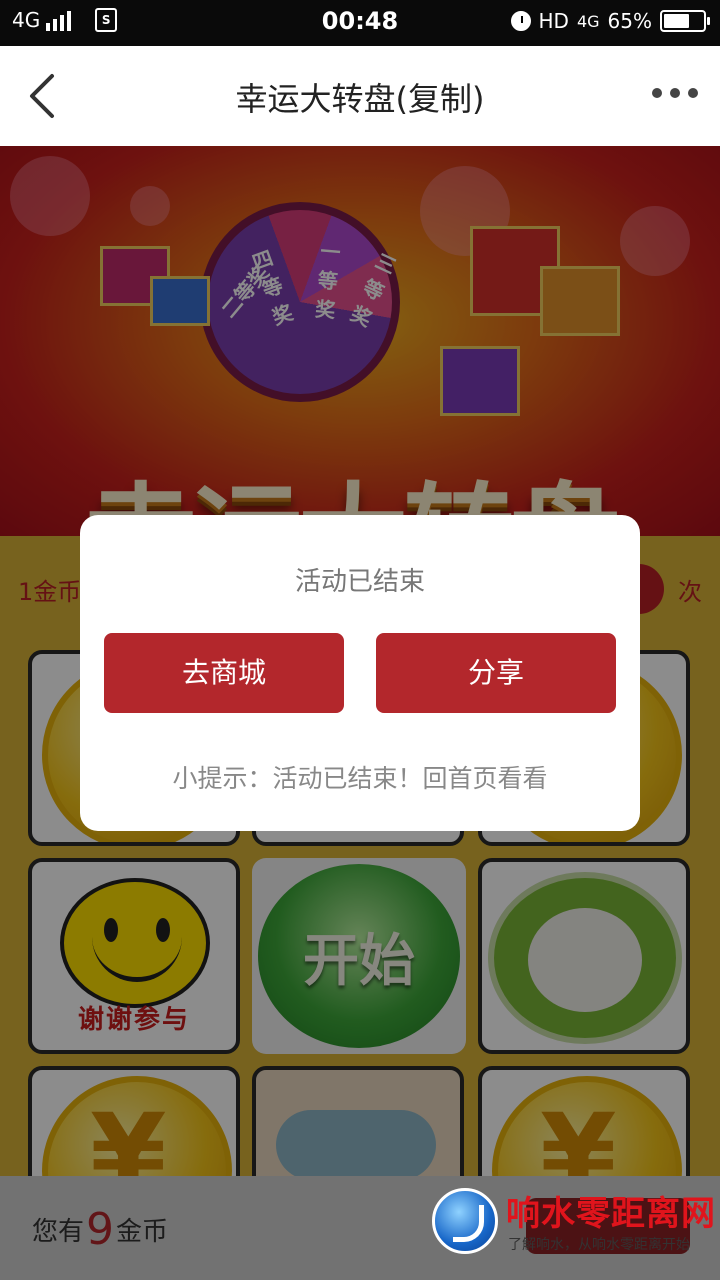 The image size is (720, 1280). Describe the element at coordinates (360, 778) in the screenshot. I see `dialog-tip: 小提示：活动已结束！回首页看看` at that location.